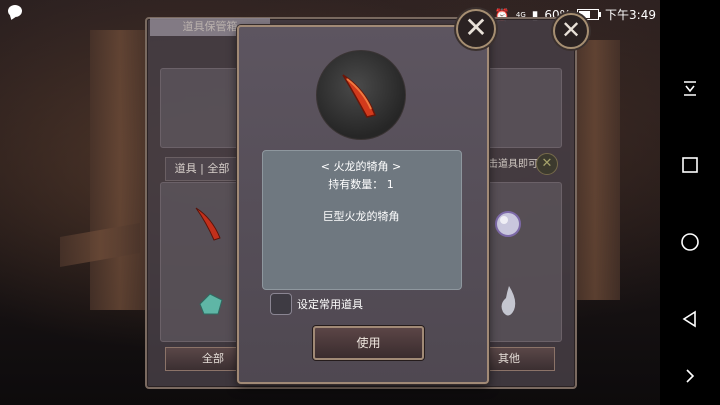 The height and width of the screenshot is (405, 720). Describe the element at coordinates (390, 184) in the screenshot. I see `quantity-value: 1` at that location.